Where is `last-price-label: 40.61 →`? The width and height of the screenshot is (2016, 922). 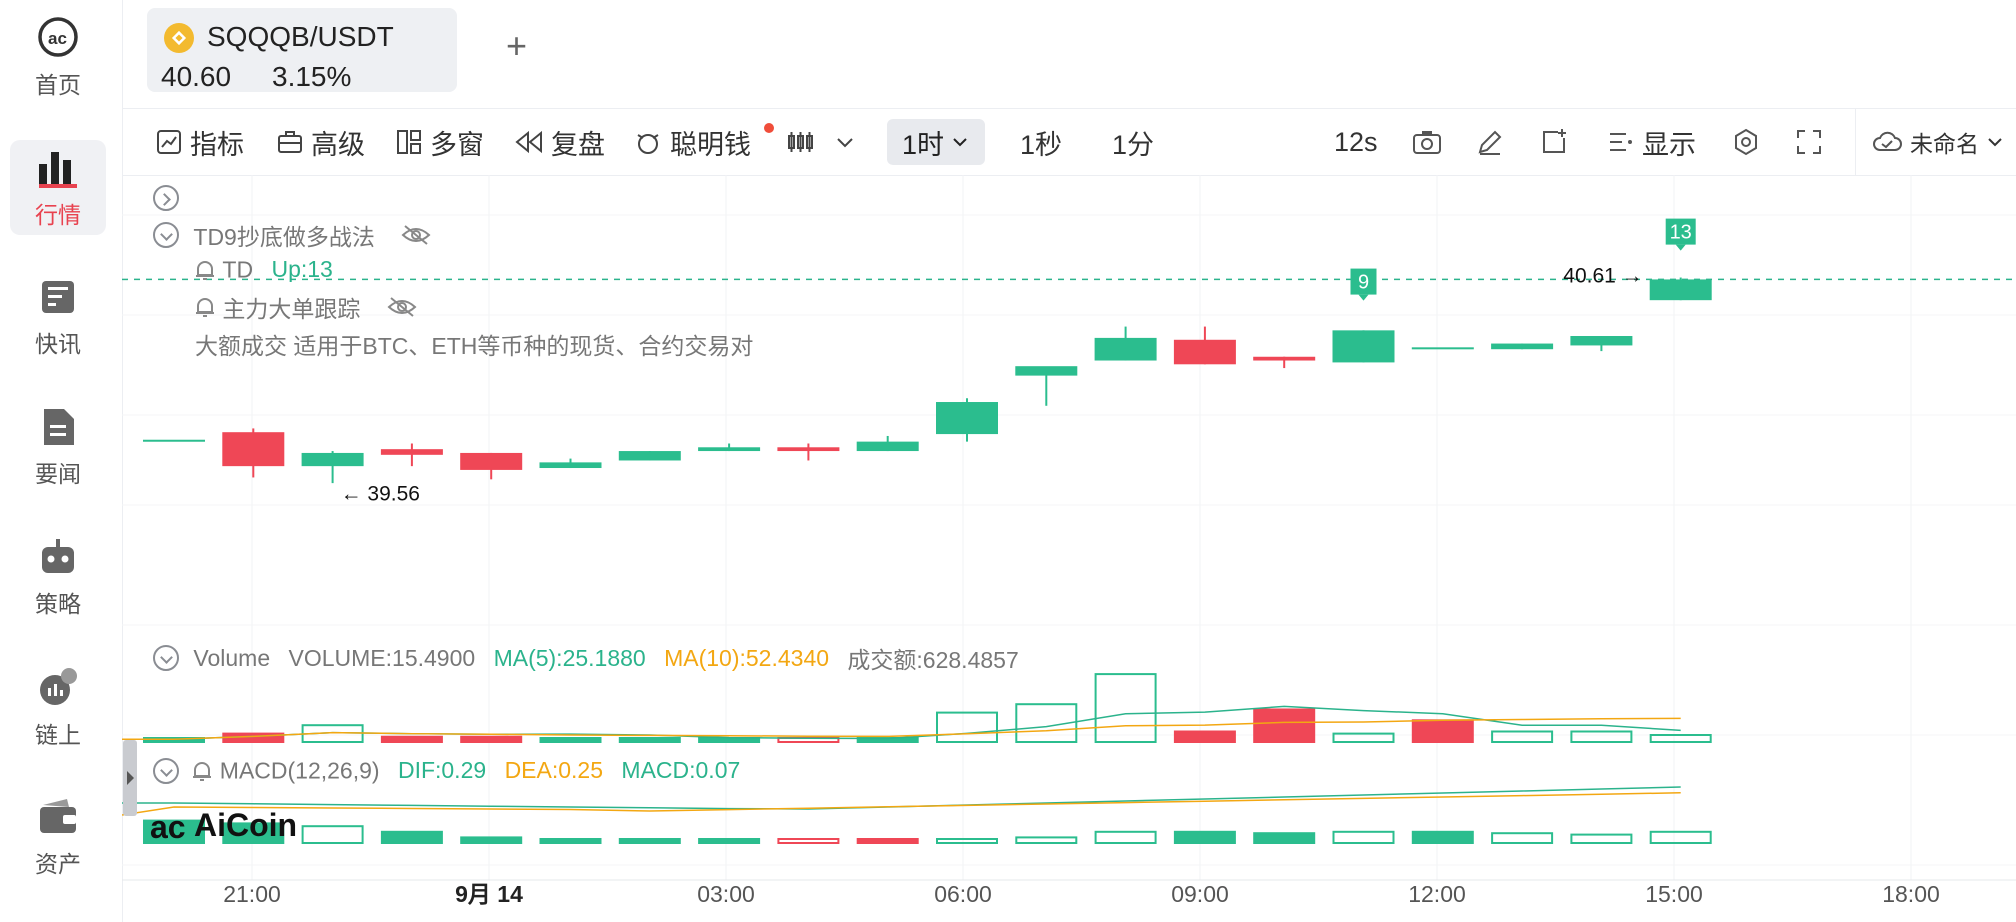 last-price-label: 40.61 → is located at coordinates (1602, 275).